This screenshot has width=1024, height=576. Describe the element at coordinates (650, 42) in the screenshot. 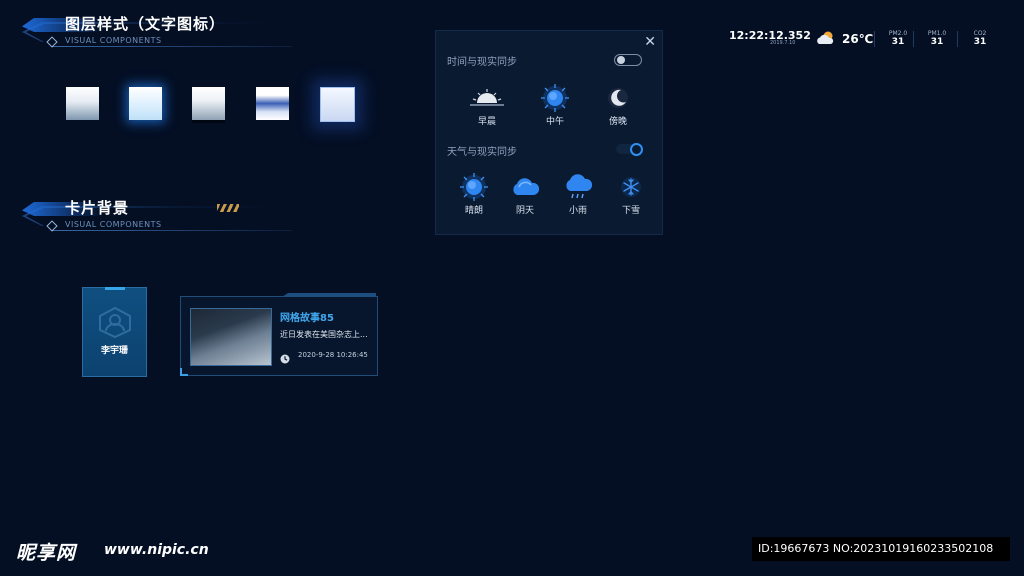

I see `close-icon: ✕` at that location.